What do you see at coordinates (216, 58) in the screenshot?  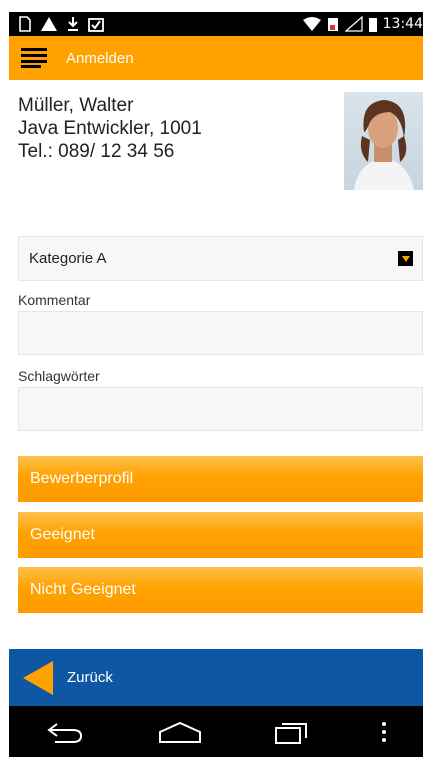 I see `action-bar: Anmelden` at bounding box center [216, 58].